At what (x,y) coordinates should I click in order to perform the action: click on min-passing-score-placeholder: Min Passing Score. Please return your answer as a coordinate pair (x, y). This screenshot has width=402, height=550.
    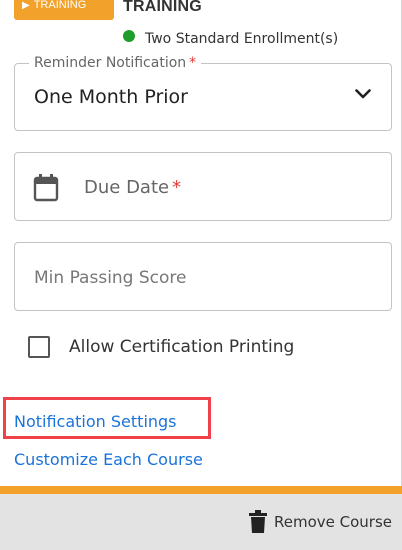
    Looking at the image, I should click on (110, 278).